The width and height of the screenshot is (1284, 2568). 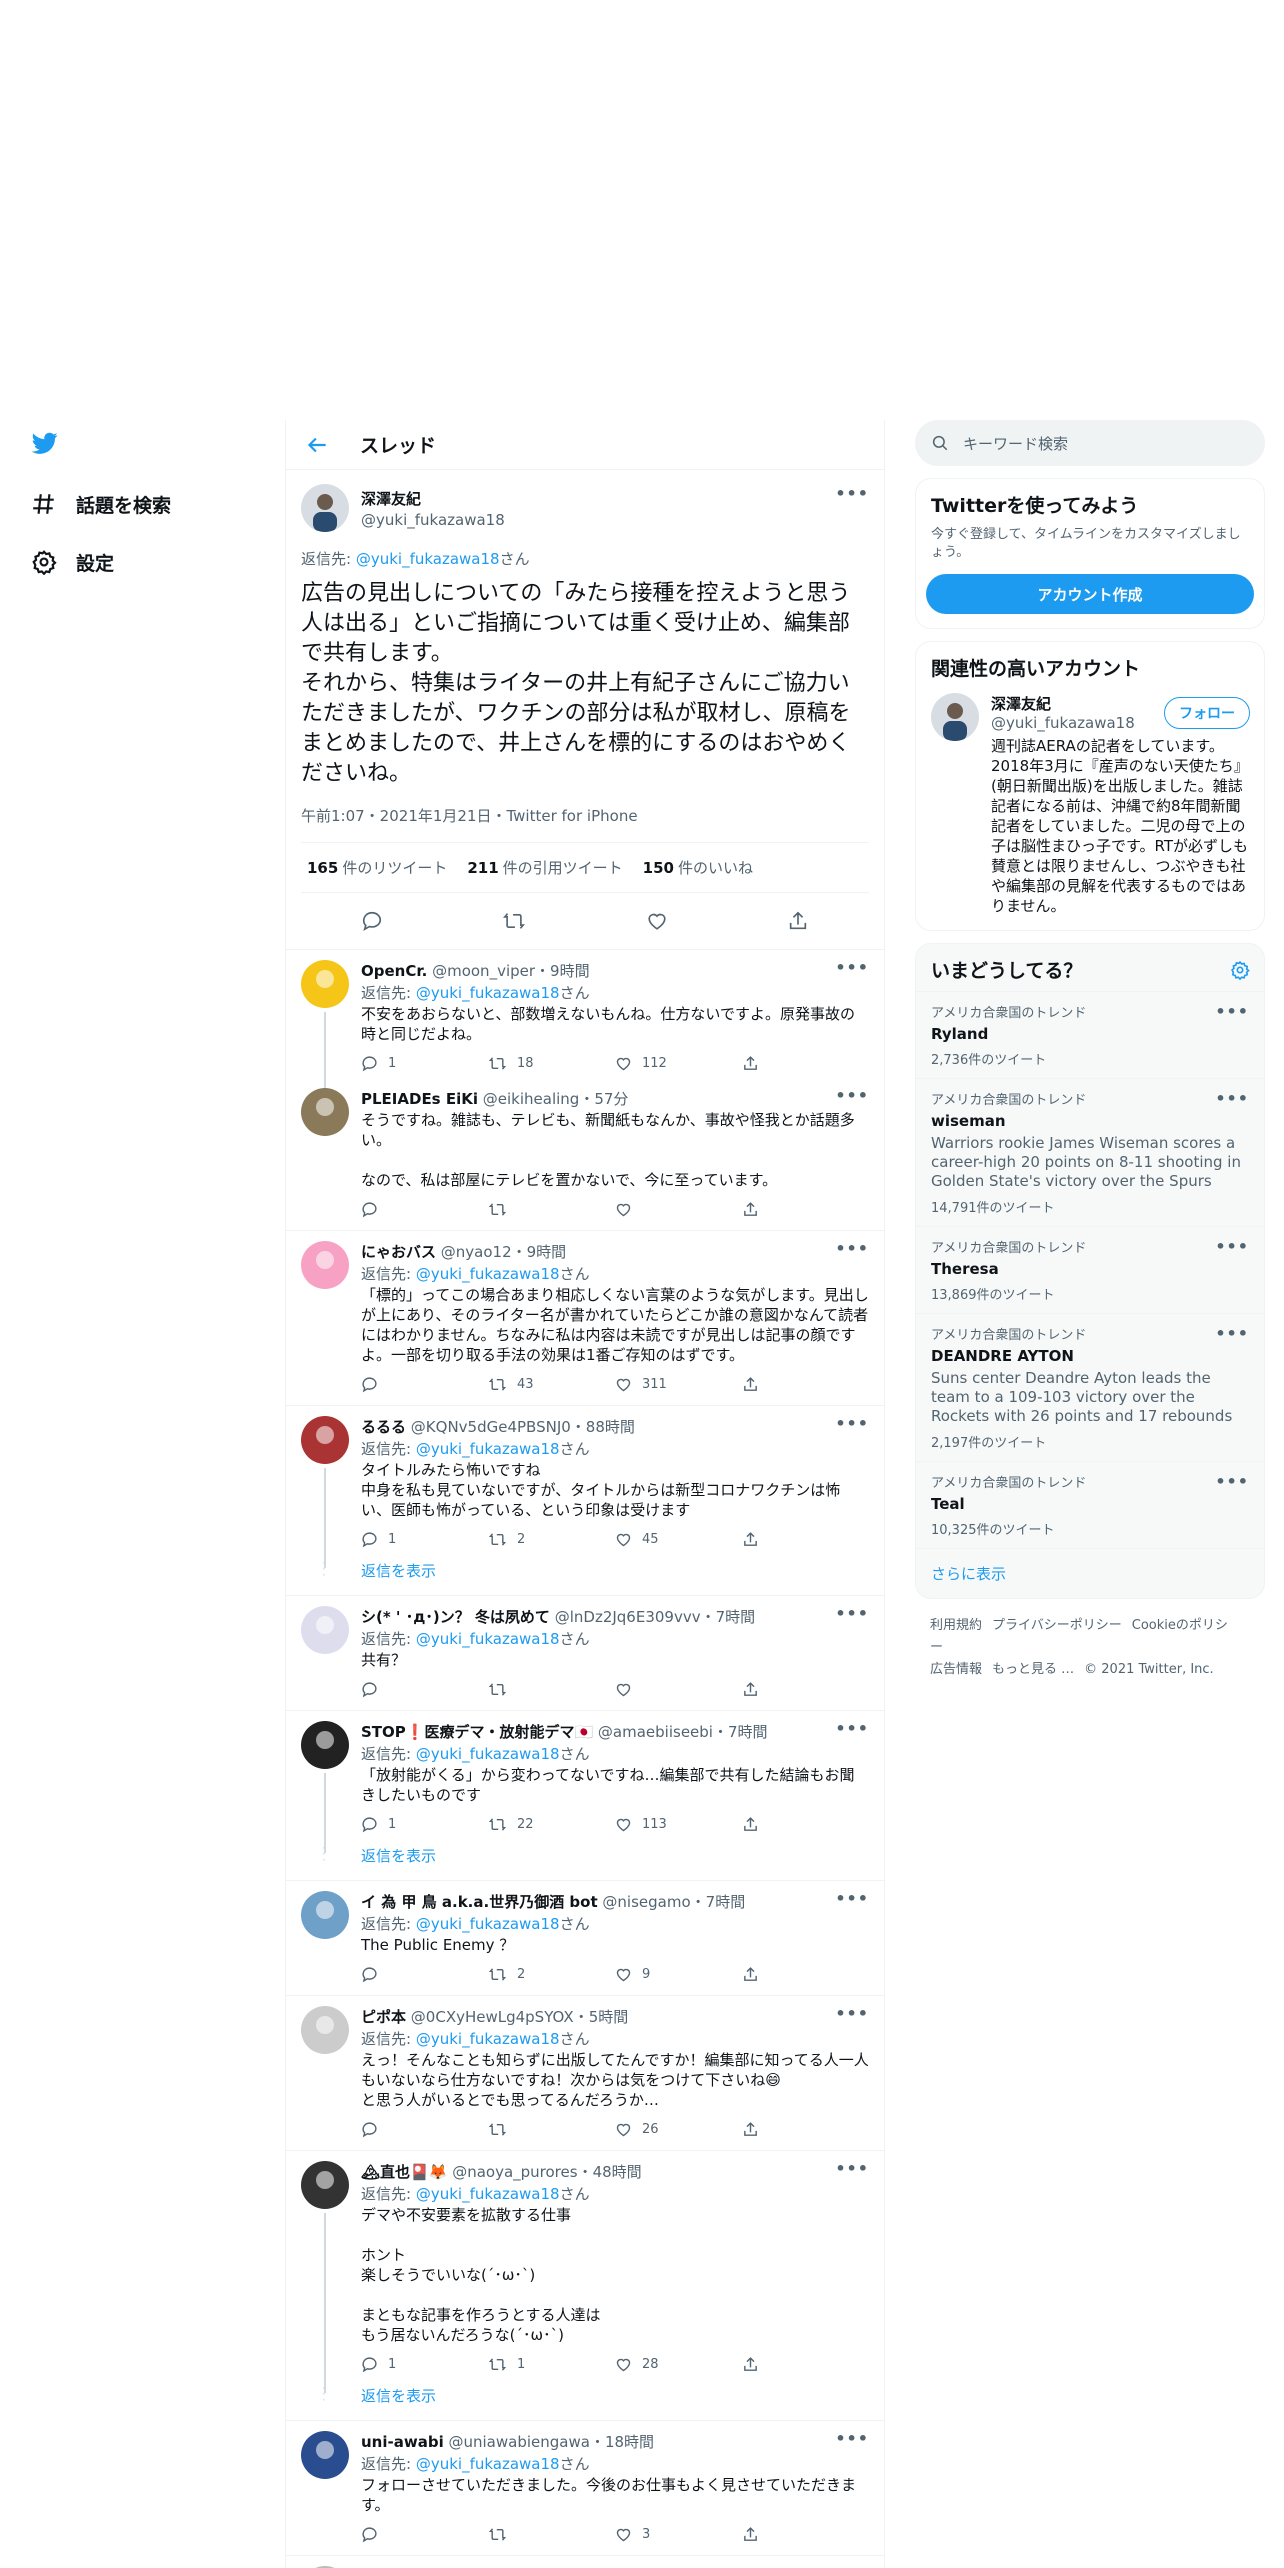 I want to click on footer-privacy: プライバシーポリシー, so click(x=1057, y=1625).